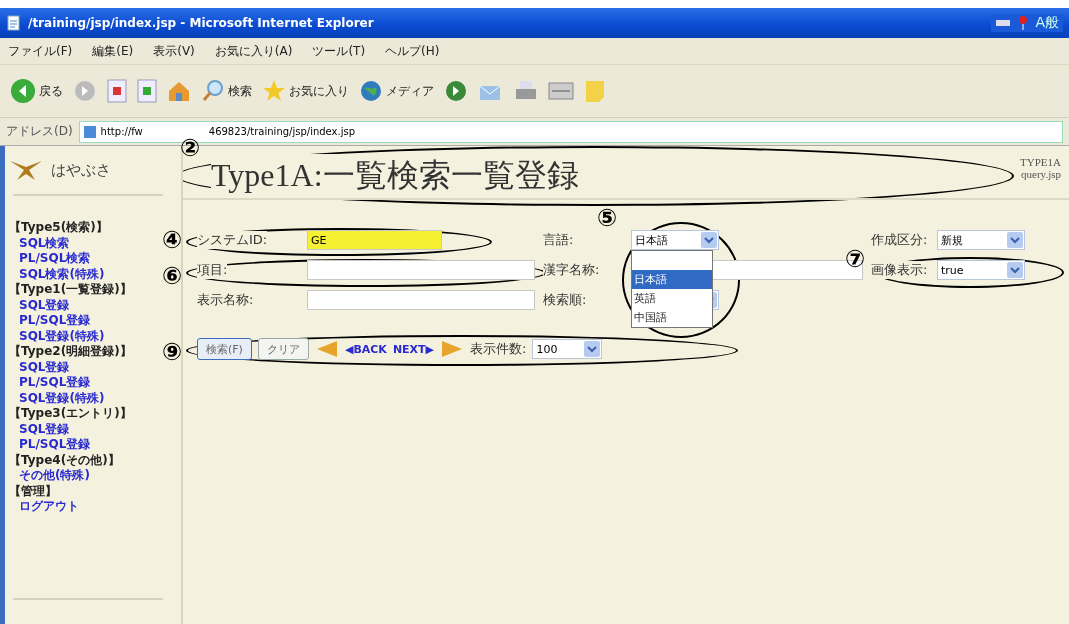  Describe the element at coordinates (452, 349) in the screenshot. I see `right-arrow-icon` at that location.